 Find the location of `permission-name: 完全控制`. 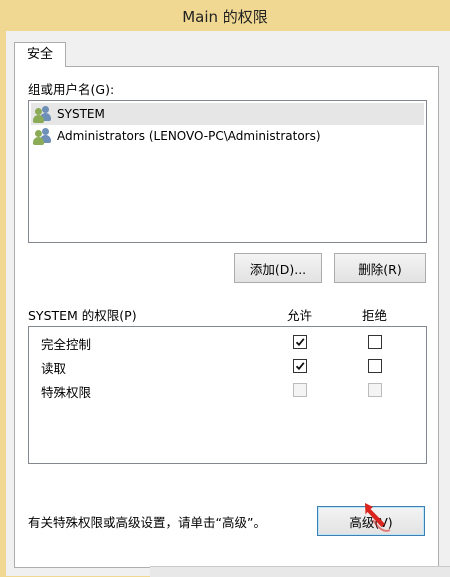

permission-name: 完全控制 is located at coordinates (66, 344).